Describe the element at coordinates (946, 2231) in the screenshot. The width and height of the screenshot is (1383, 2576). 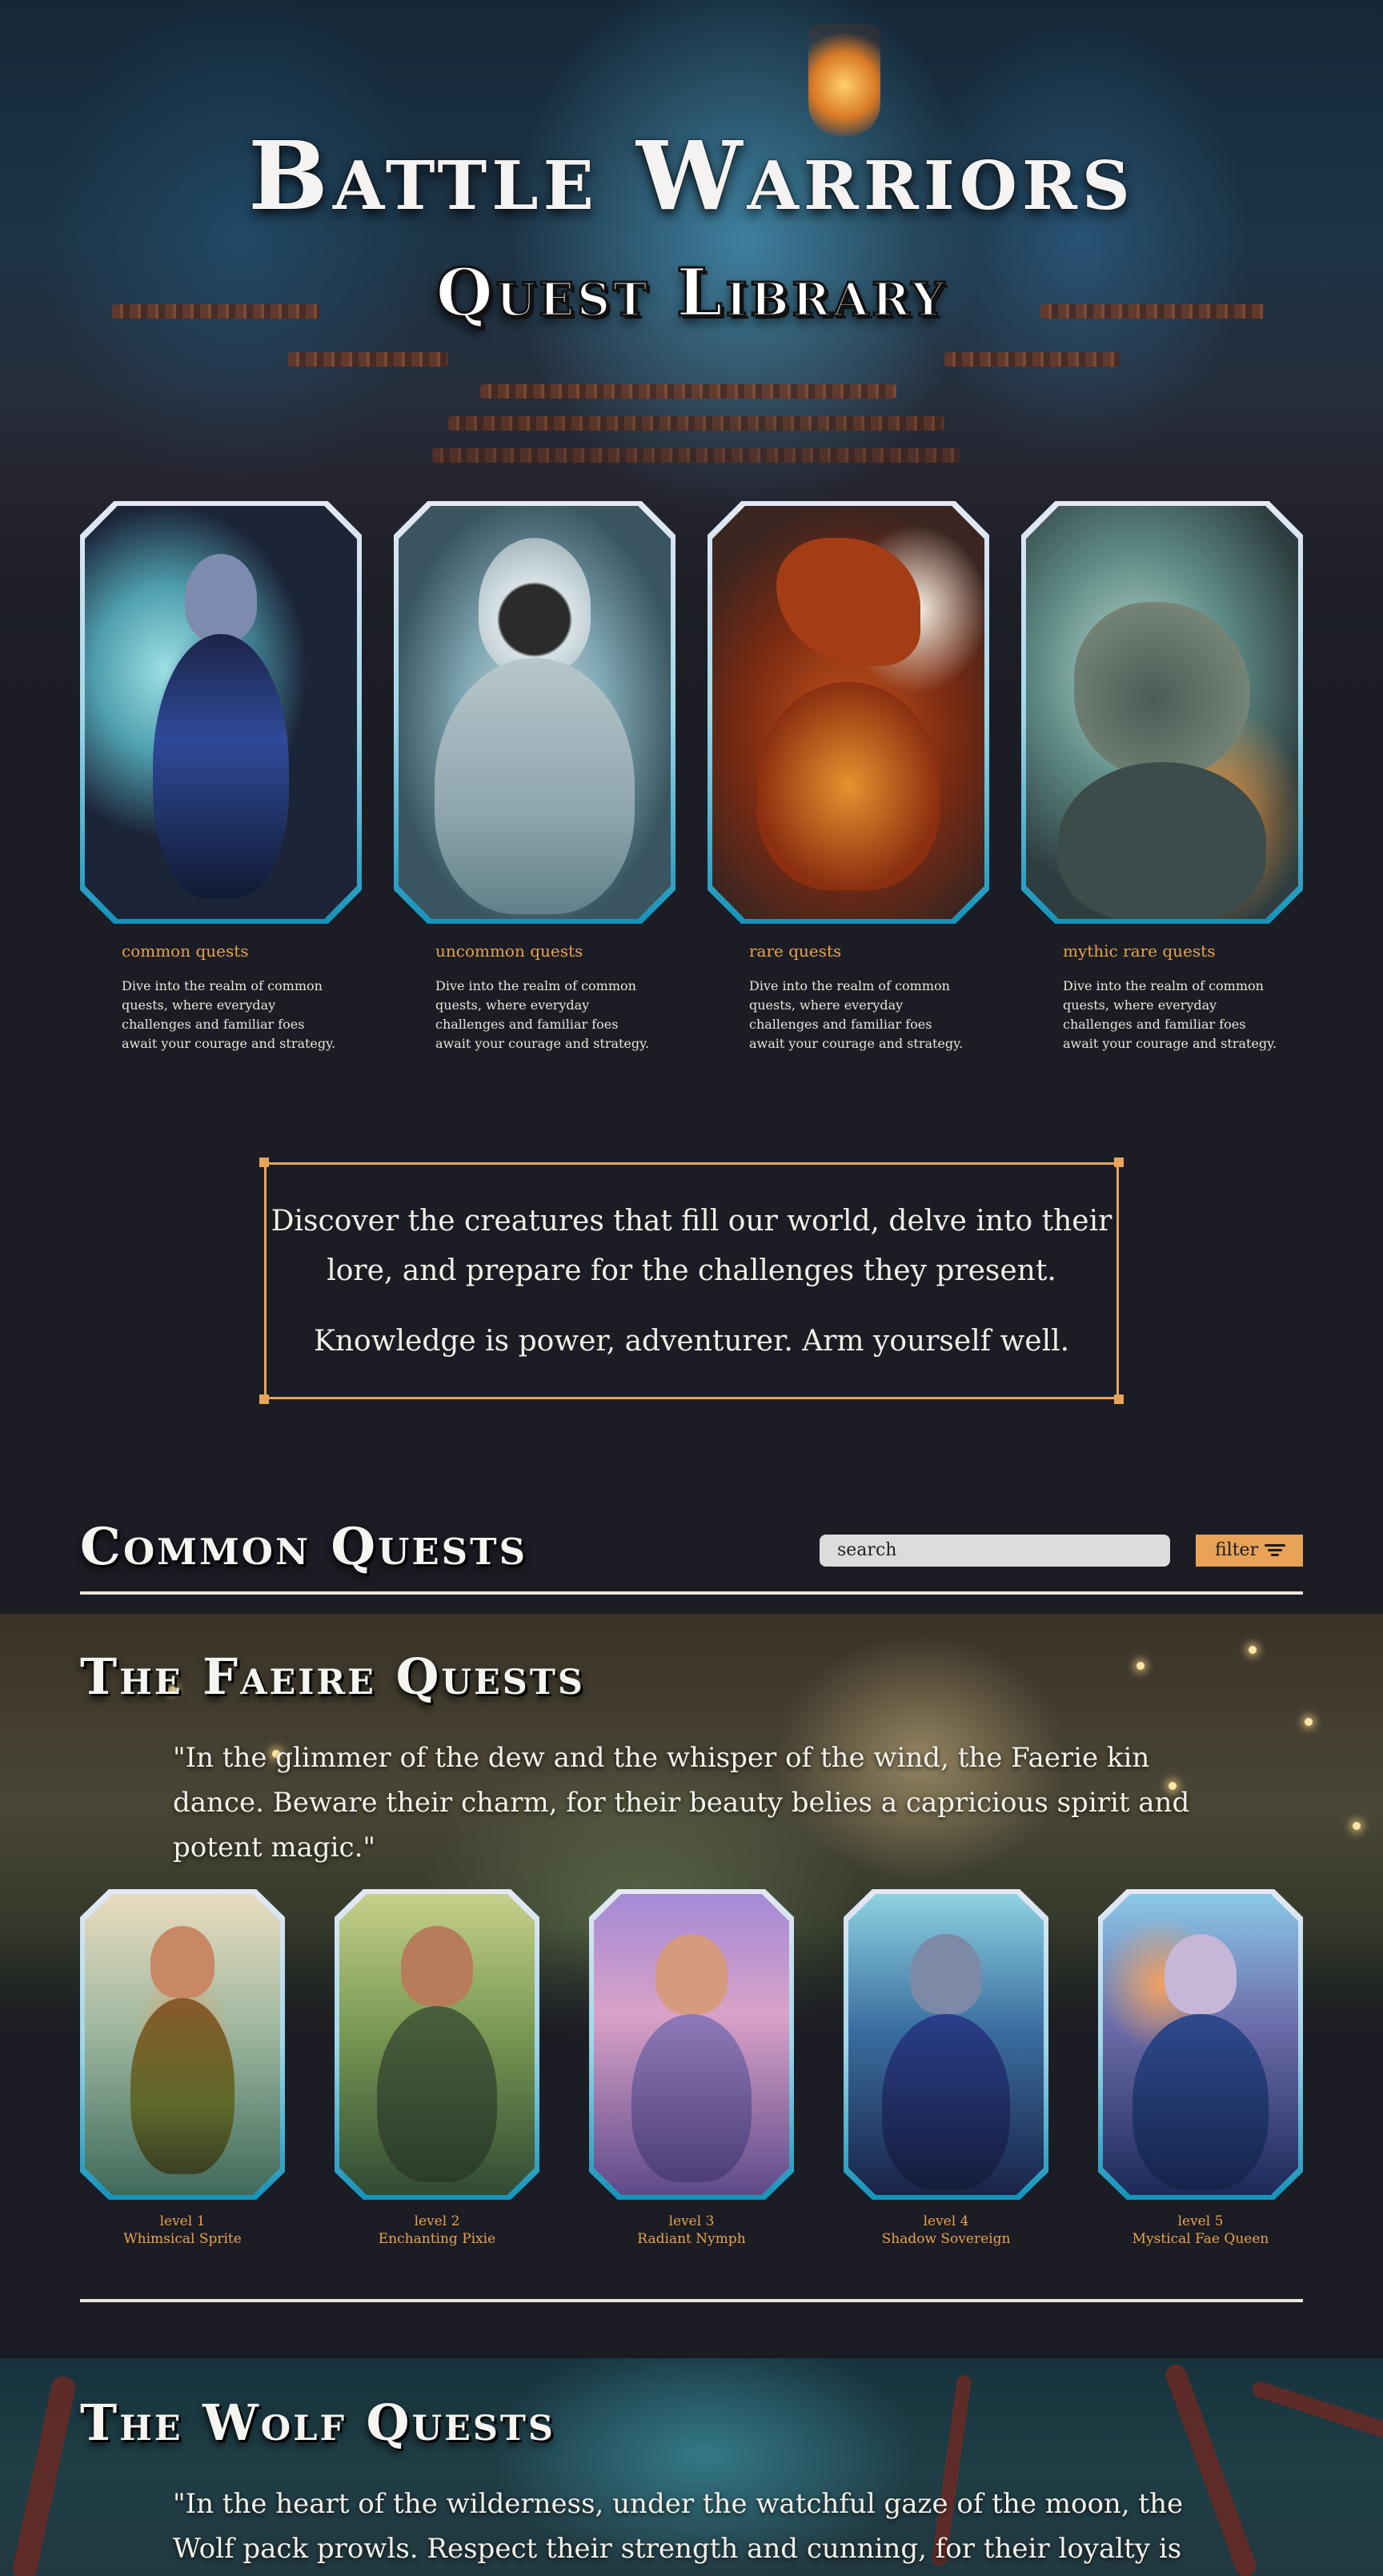
I see `monster-card-caption: level 4 Shadow Sovereign` at that location.